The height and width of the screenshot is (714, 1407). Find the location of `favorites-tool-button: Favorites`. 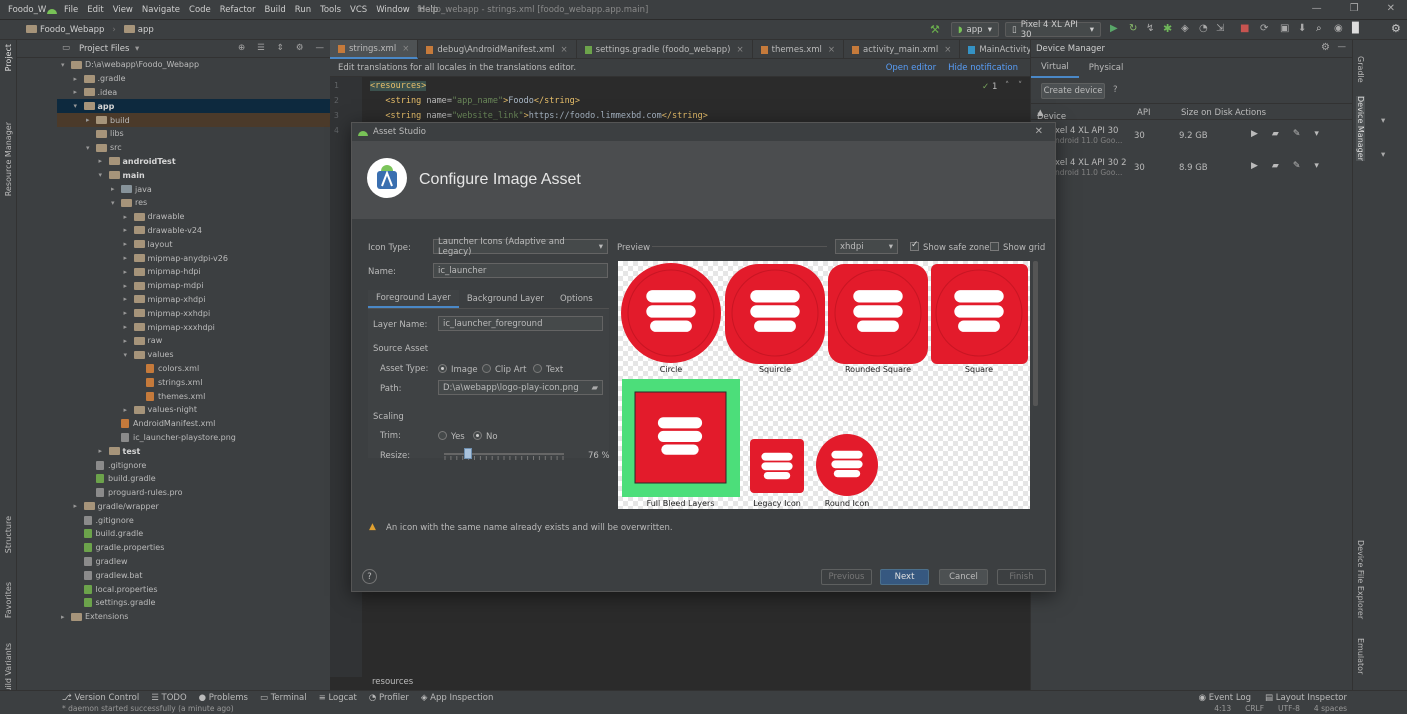

favorites-tool-button: Favorites is located at coordinates (8, 600).